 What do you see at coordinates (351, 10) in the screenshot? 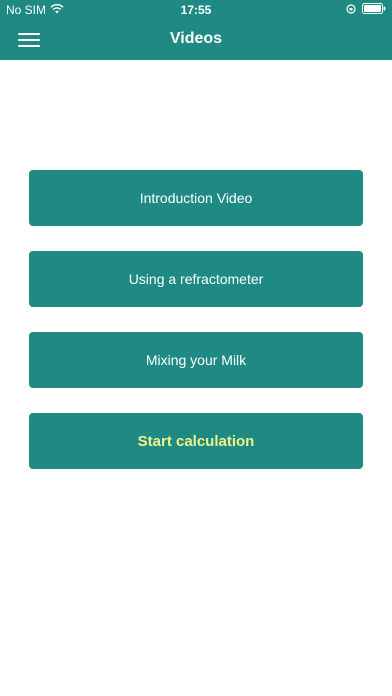
I see `orientation-lock-icon` at bounding box center [351, 10].